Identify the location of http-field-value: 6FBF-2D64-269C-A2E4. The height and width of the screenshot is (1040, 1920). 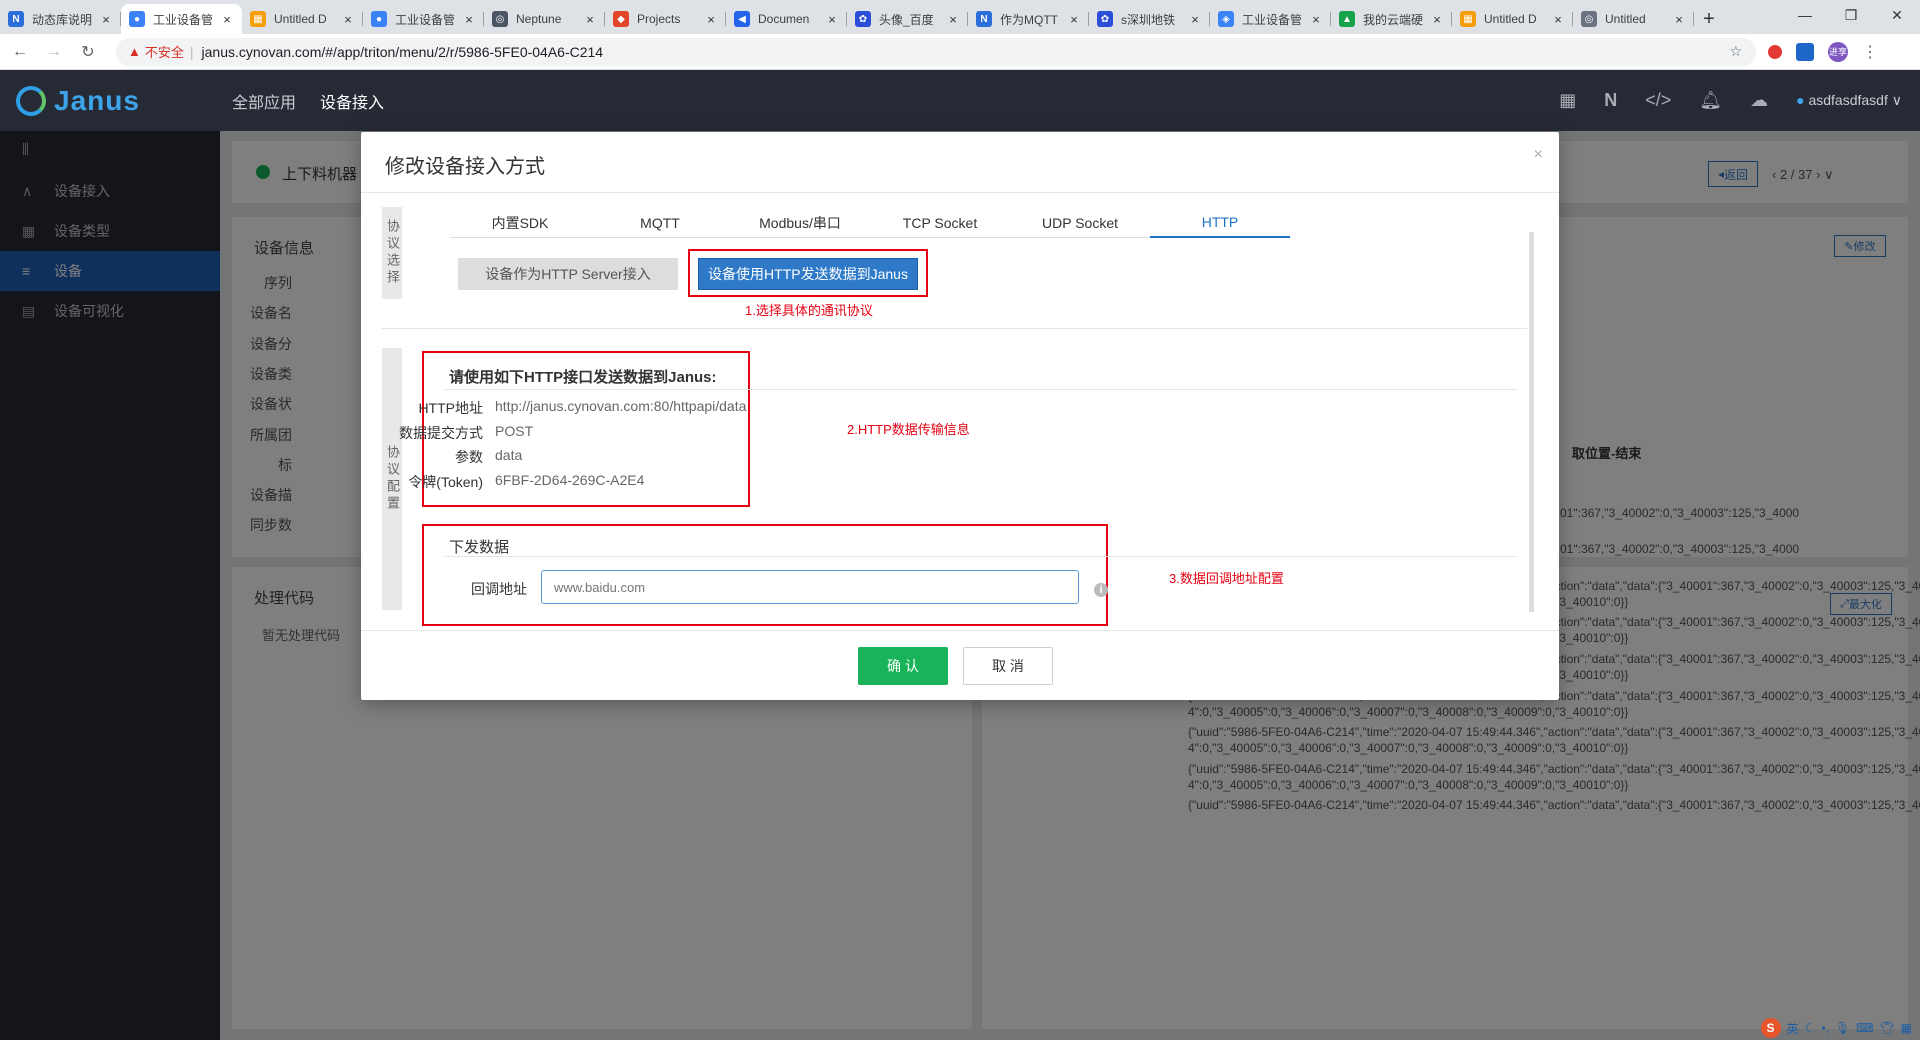
(570, 479).